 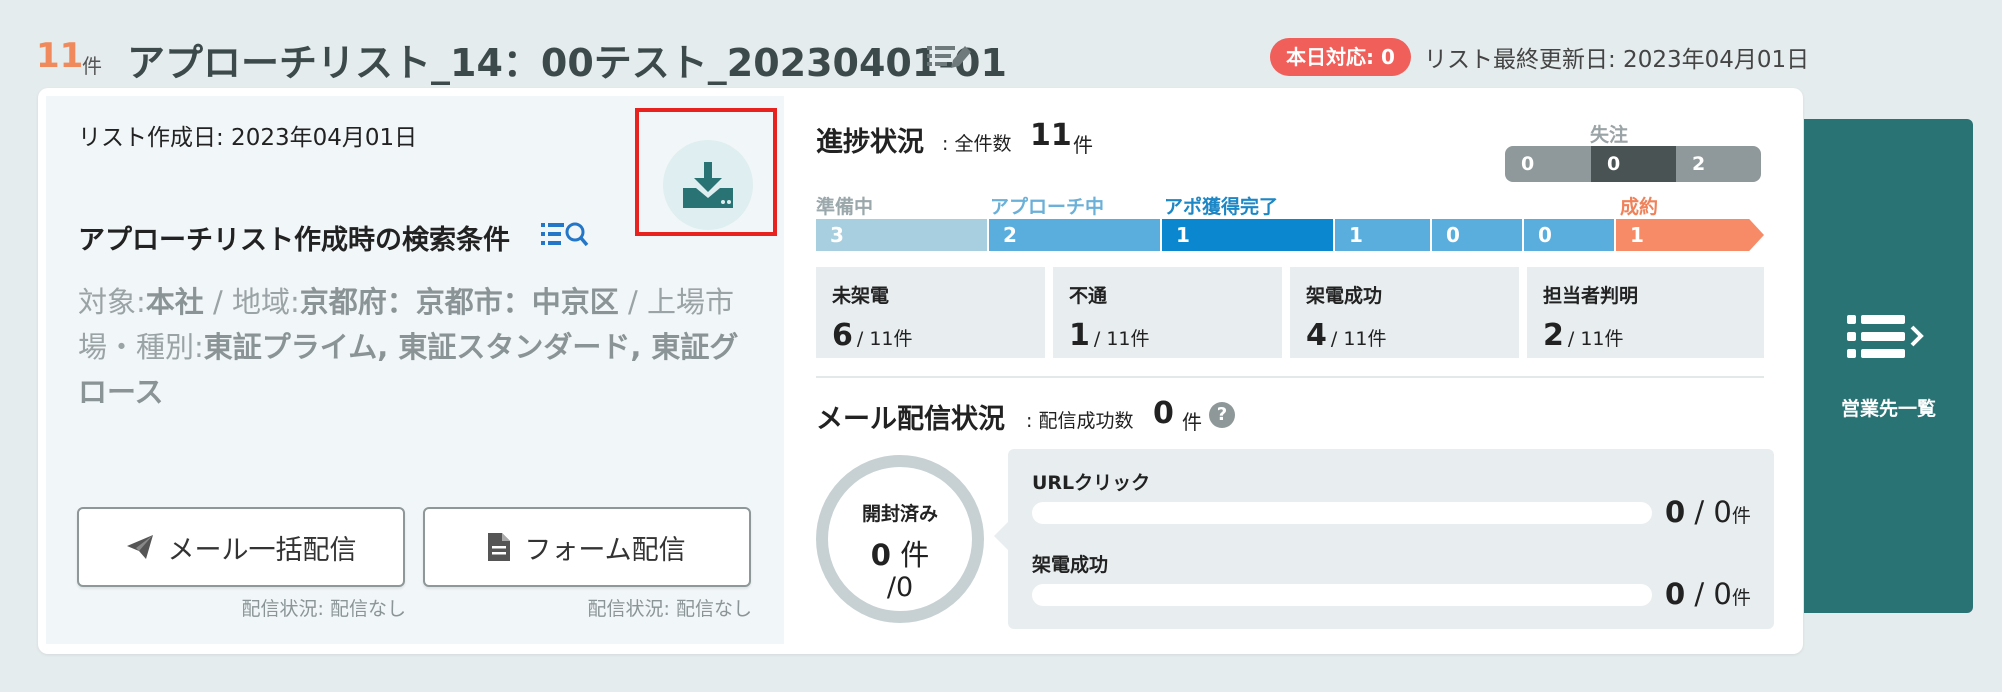 I want to click on mail-success-count: 0, so click(x=1163, y=413).